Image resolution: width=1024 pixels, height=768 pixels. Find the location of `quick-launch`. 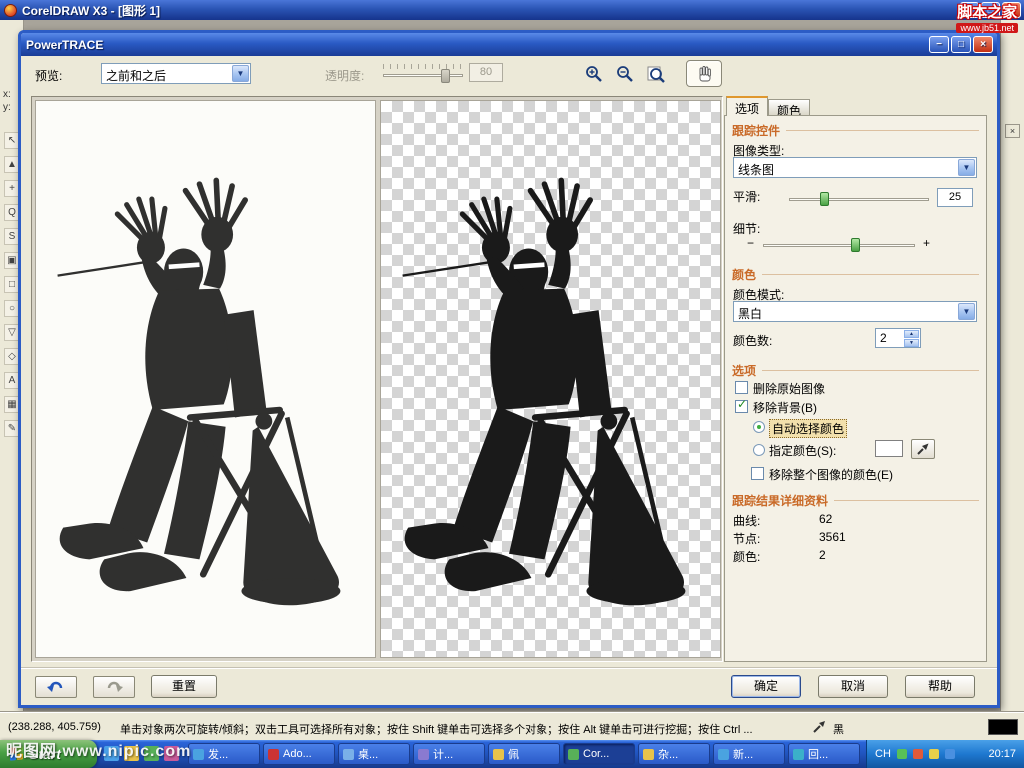

quick-launch is located at coordinates (141, 753).